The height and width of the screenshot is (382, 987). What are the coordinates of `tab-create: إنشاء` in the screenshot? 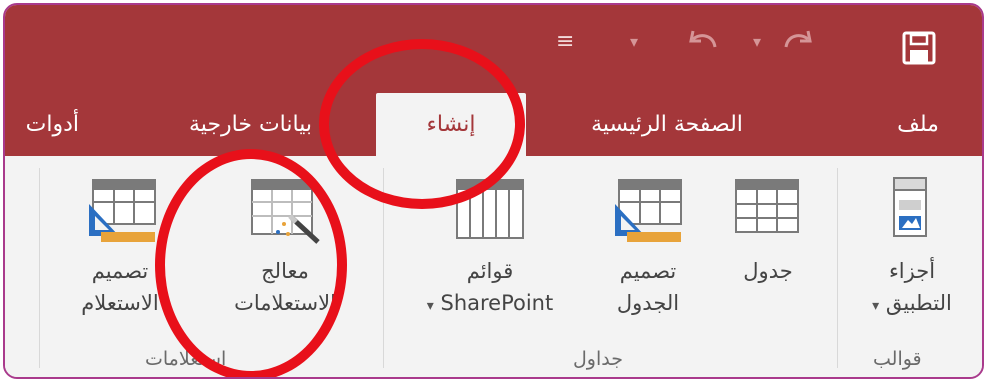 It's located at (451, 124).